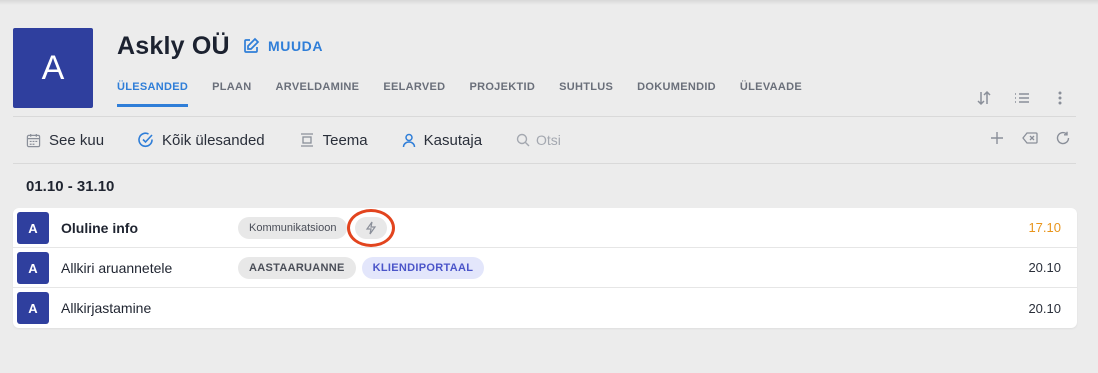 The width and height of the screenshot is (1098, 373). I want to click on date-range: 01.10 - 31.10, so click(70, 186).